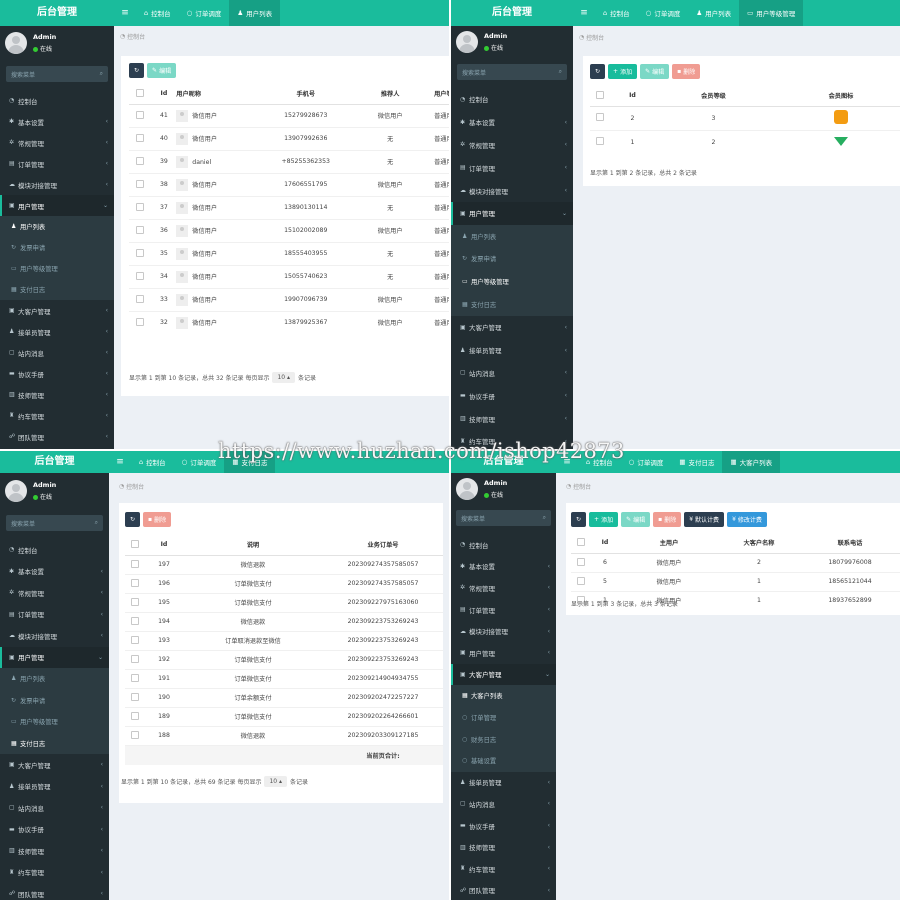 The height and width of the screenshot is (900, 900). What do you see at coordinates (284, 659) in the screenshot?
I see `table-row: 192 订单微信支付 202309223753269243` at bounding box center [284, 659].